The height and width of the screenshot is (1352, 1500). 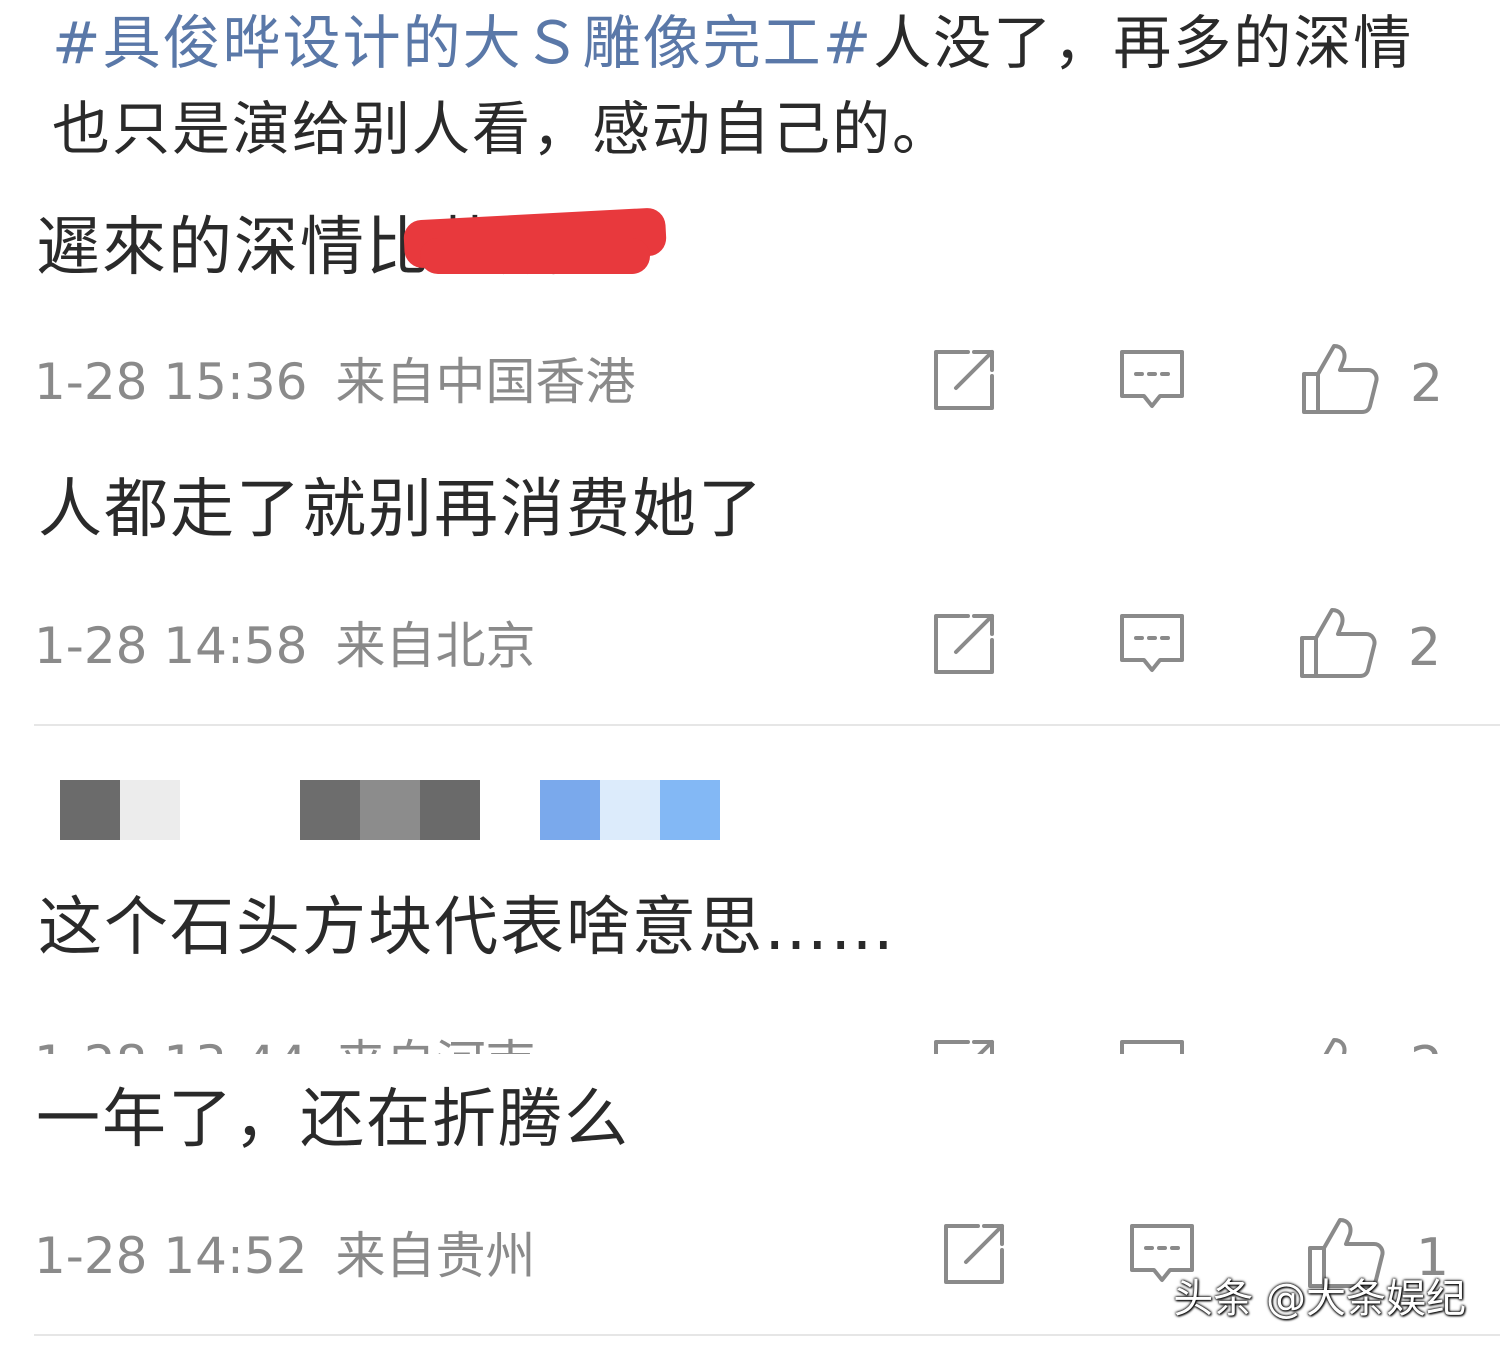 I want to click on comment-text: 人都走了就别再消费她了, so click(x=401, y=510).